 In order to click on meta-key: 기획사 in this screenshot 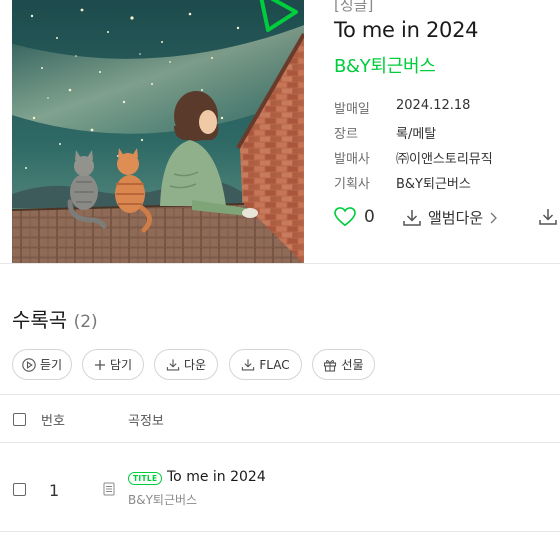, I will do `click(352, 184)`.